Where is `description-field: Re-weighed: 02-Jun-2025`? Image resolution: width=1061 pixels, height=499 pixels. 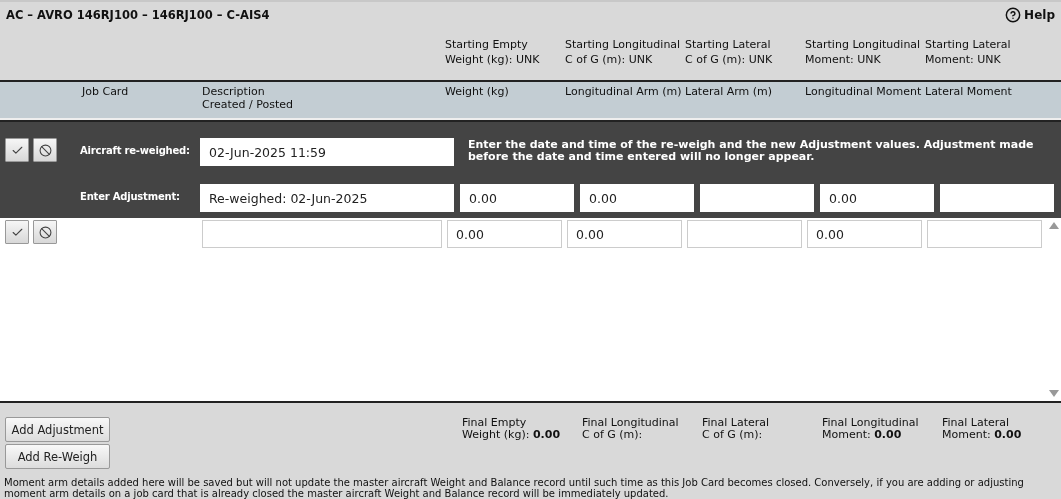
description-field: Re-weighed: 02-Jun-2025 is located at coordinates (327, 198).